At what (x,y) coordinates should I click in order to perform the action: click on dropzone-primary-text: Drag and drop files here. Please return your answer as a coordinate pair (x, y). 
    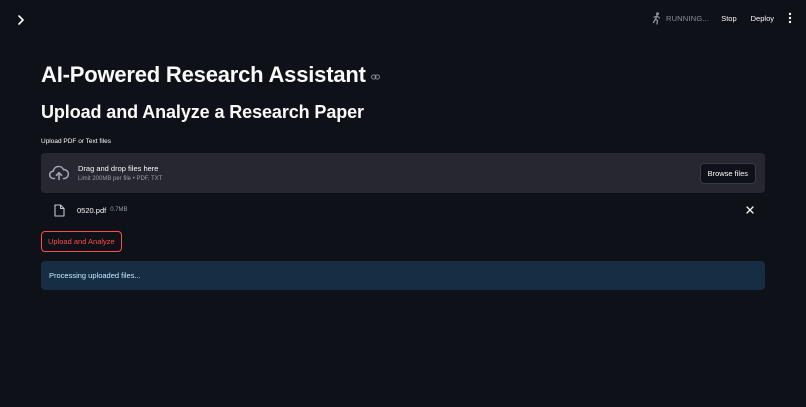
    Looking at the image, I should click on (118, 168).